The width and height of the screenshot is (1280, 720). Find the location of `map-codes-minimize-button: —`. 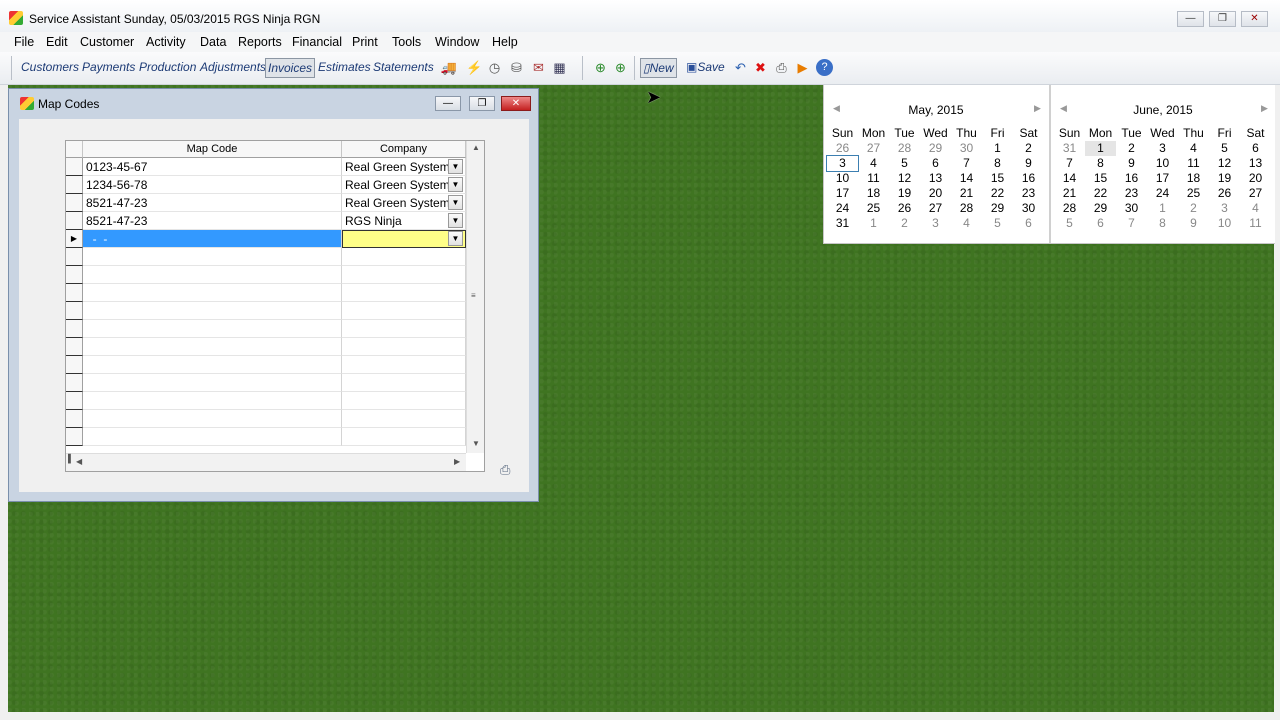

map-codes-minimize-button: — is located at coordinates (448, 103).